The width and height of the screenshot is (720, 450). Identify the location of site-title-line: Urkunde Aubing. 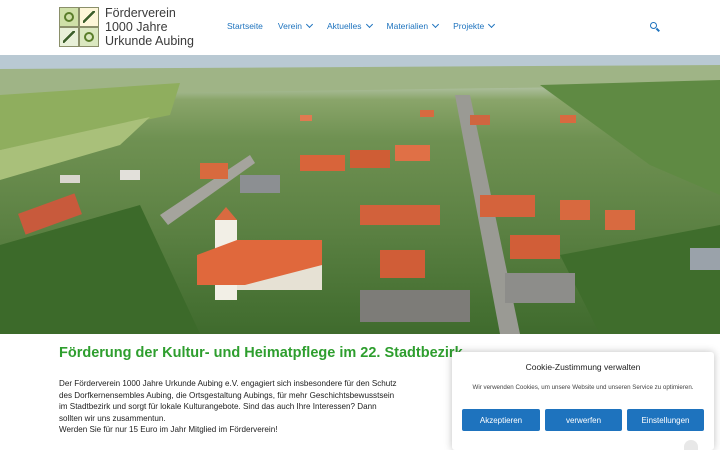
(149, 41).